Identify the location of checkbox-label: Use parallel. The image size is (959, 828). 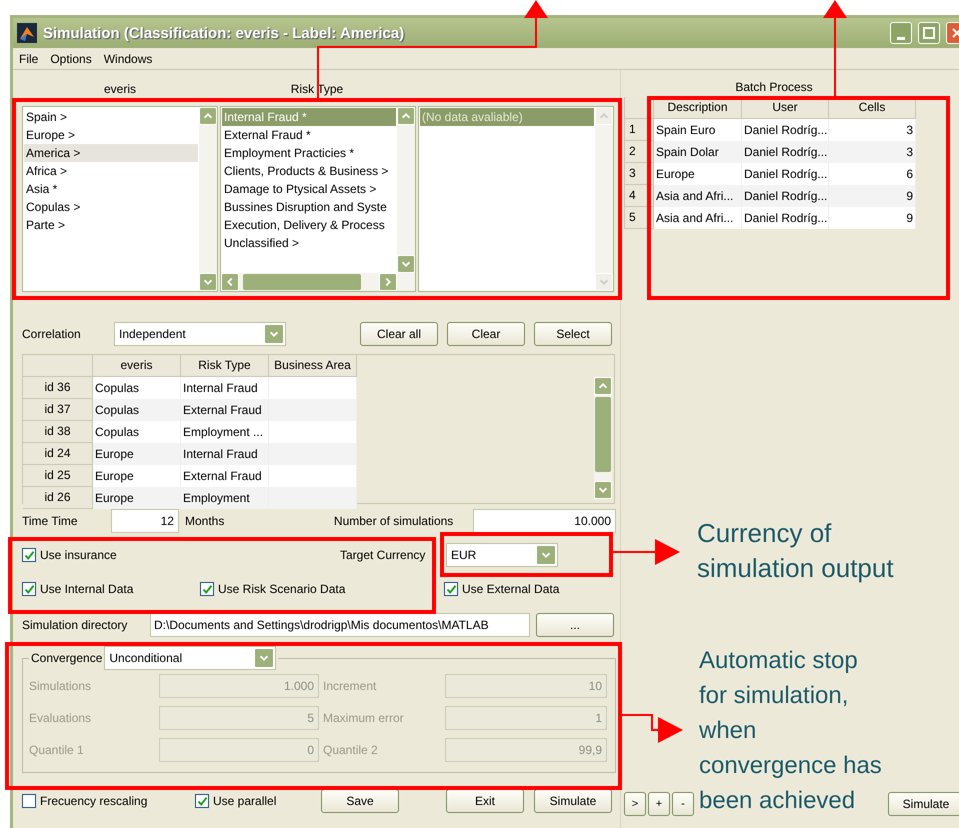
(244, 801).